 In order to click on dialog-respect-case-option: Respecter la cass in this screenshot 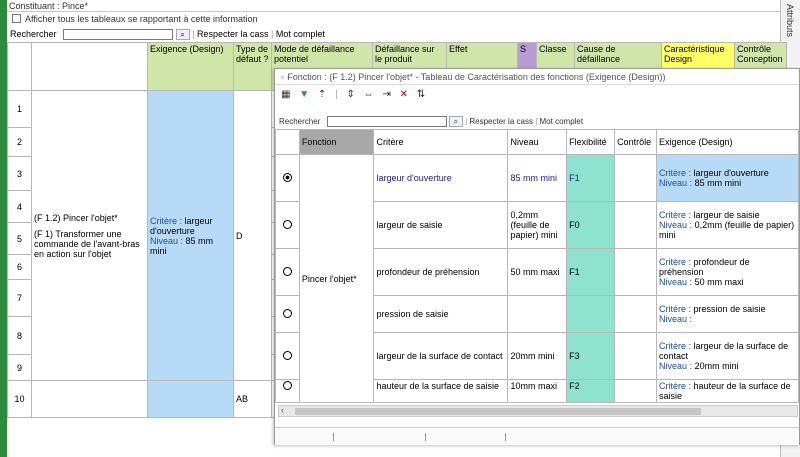, I will do `click(501, 121)`.